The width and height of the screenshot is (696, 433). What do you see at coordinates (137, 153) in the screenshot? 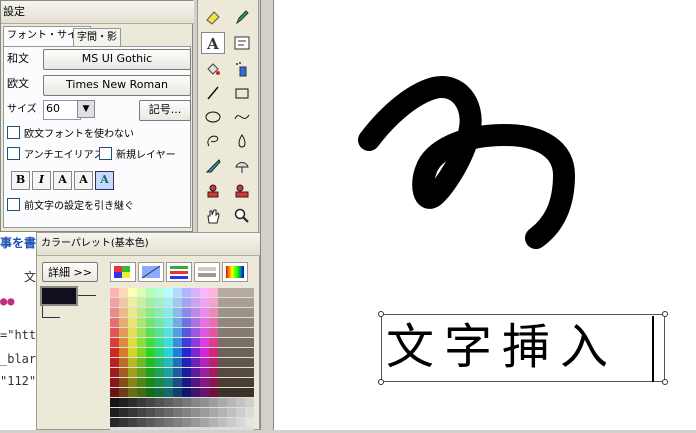
I see `new-layer-checkbox: 新規レイヤー` at bounding box center [137, 153].